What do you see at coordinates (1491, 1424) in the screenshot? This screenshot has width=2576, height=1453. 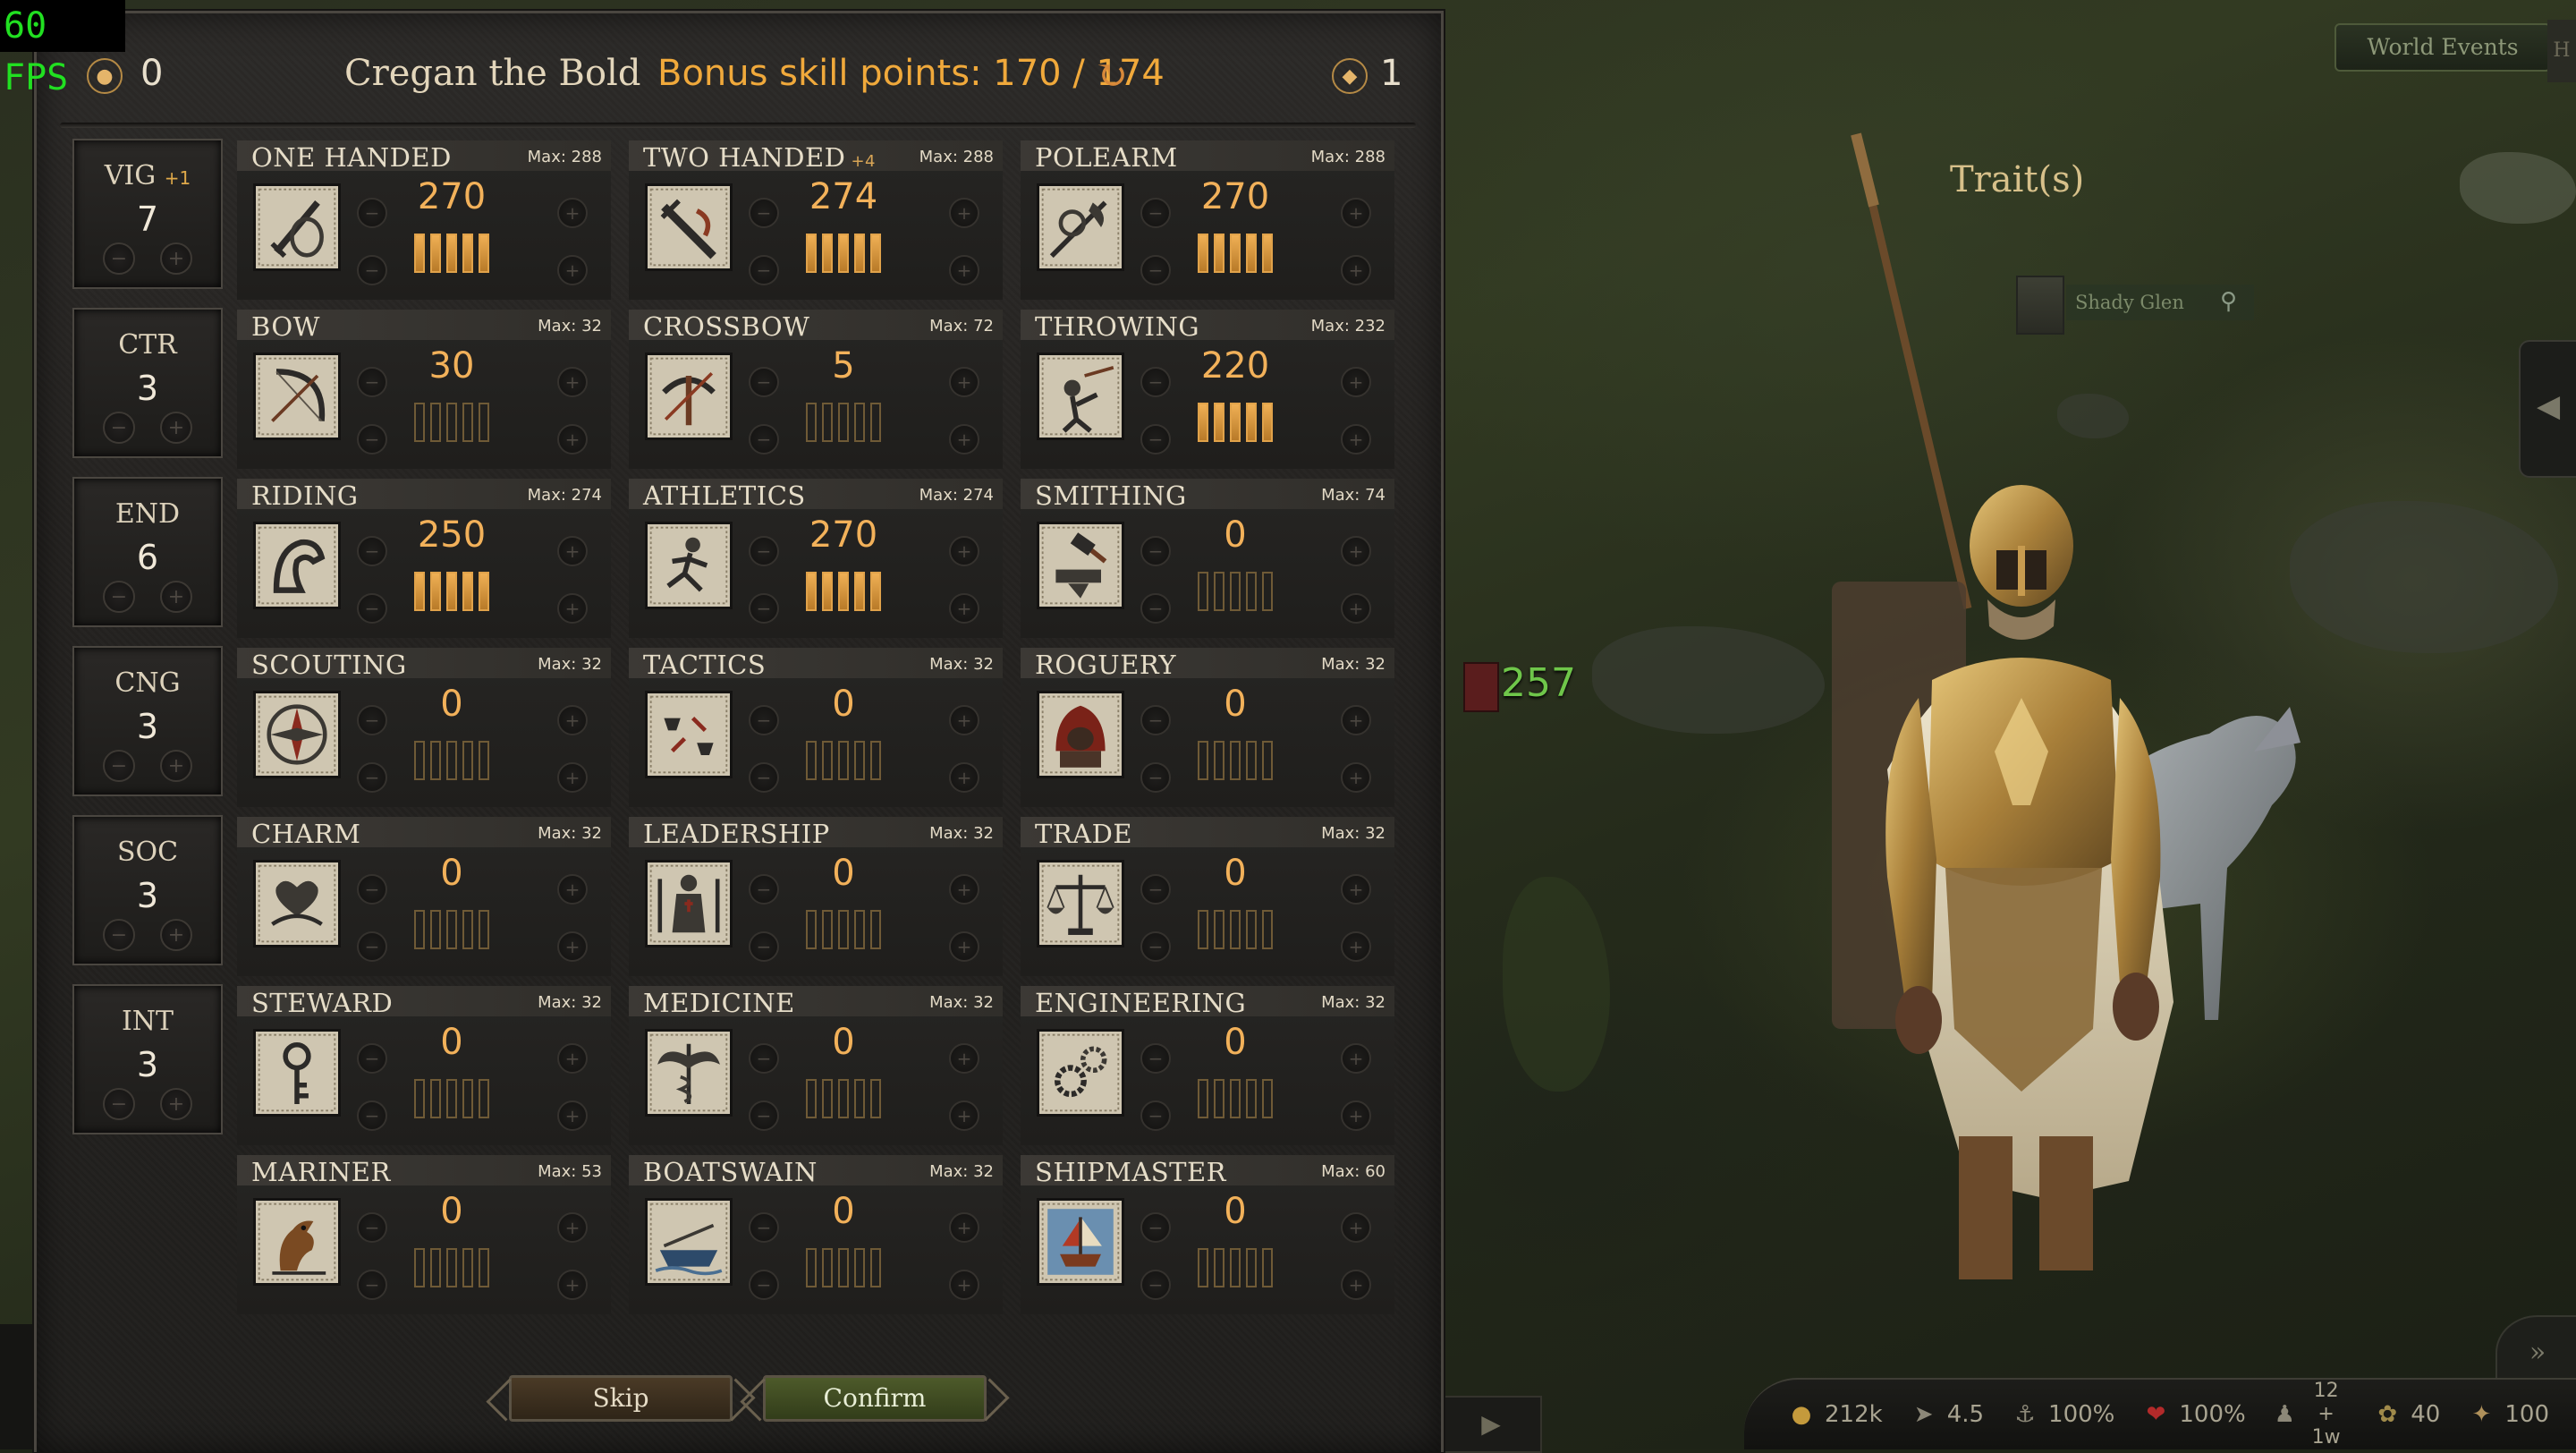 I see `expand-arrow-button: ▶` at bounding box center [1491, 1424].